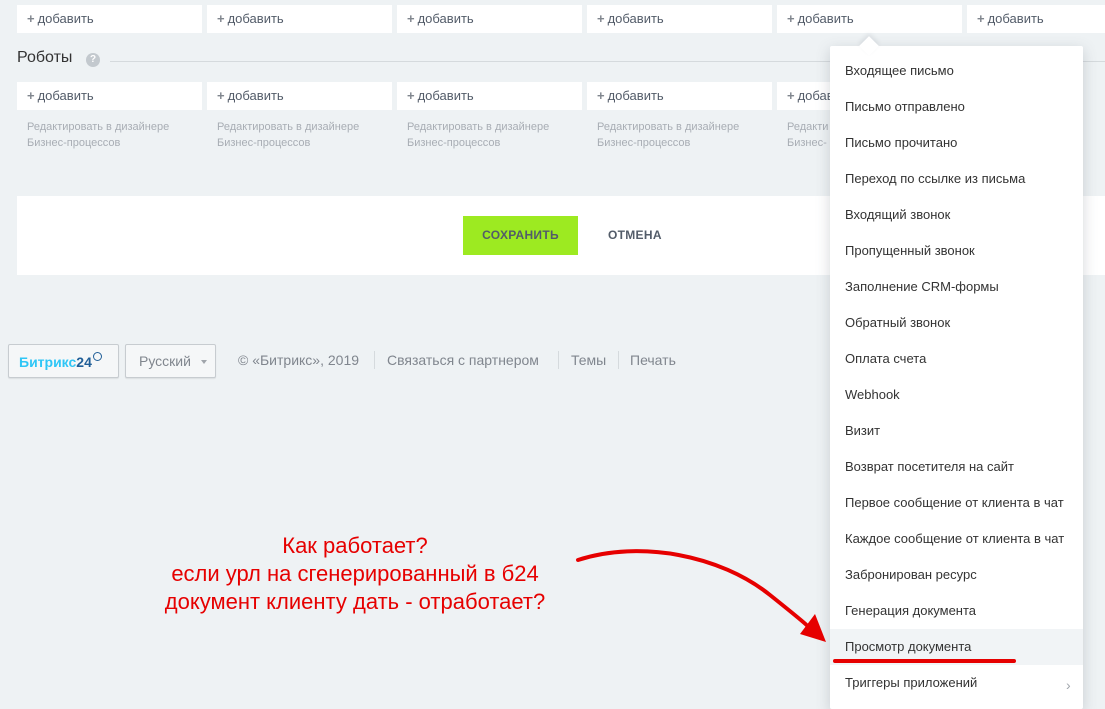  I want to click on annotation-line: документ клиенту дать - отработает?, so click(355, 601).